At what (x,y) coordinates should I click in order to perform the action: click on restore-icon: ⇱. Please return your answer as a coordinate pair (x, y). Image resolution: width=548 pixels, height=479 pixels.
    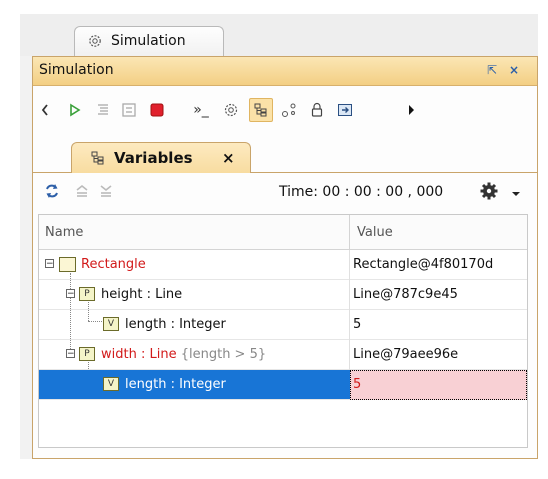
    Looking at the image, I should click on (492, 70).